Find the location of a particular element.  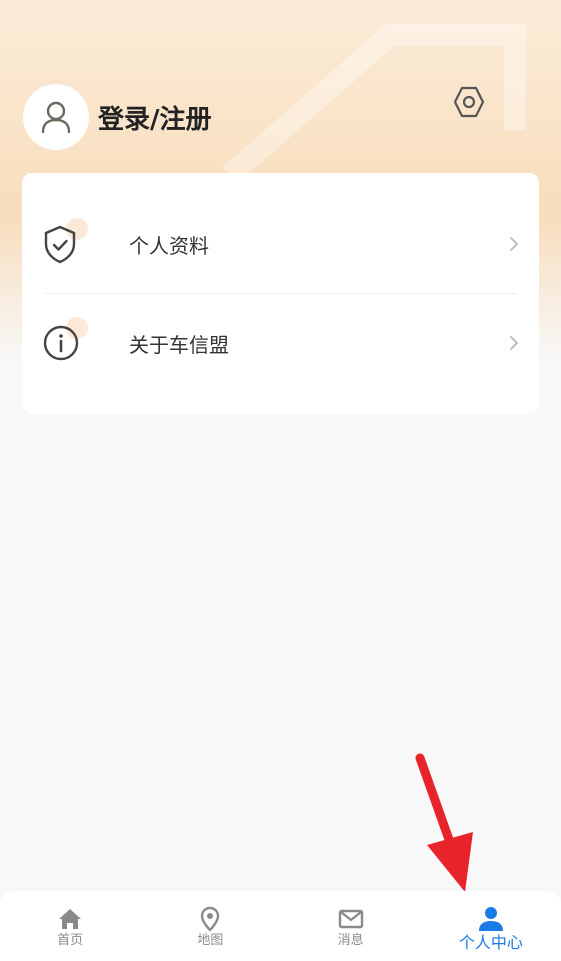

tab-label-map: 地图 is located at coordinates (210, 940).